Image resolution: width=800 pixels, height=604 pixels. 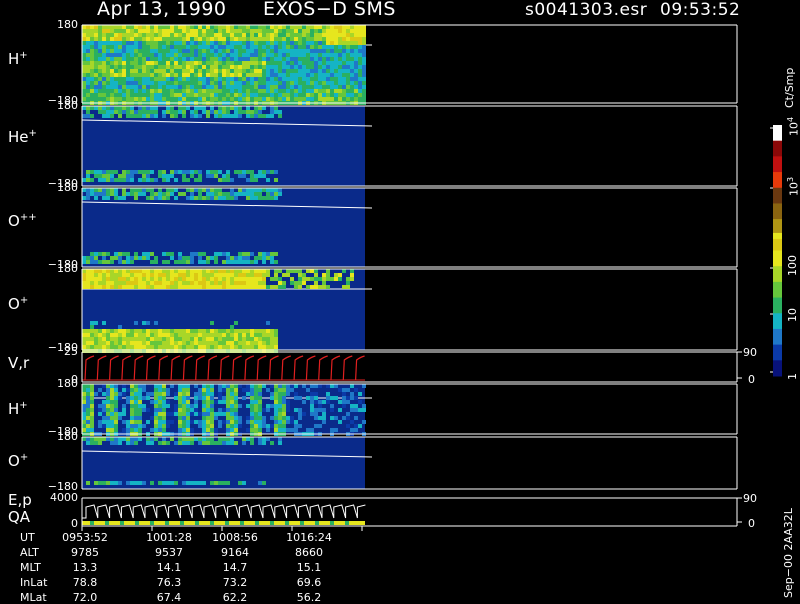 What do you see at coordinates (85, 552) in the screenshot?
I see `ephemeris-value: 9785` at bounding box center [85, 552].